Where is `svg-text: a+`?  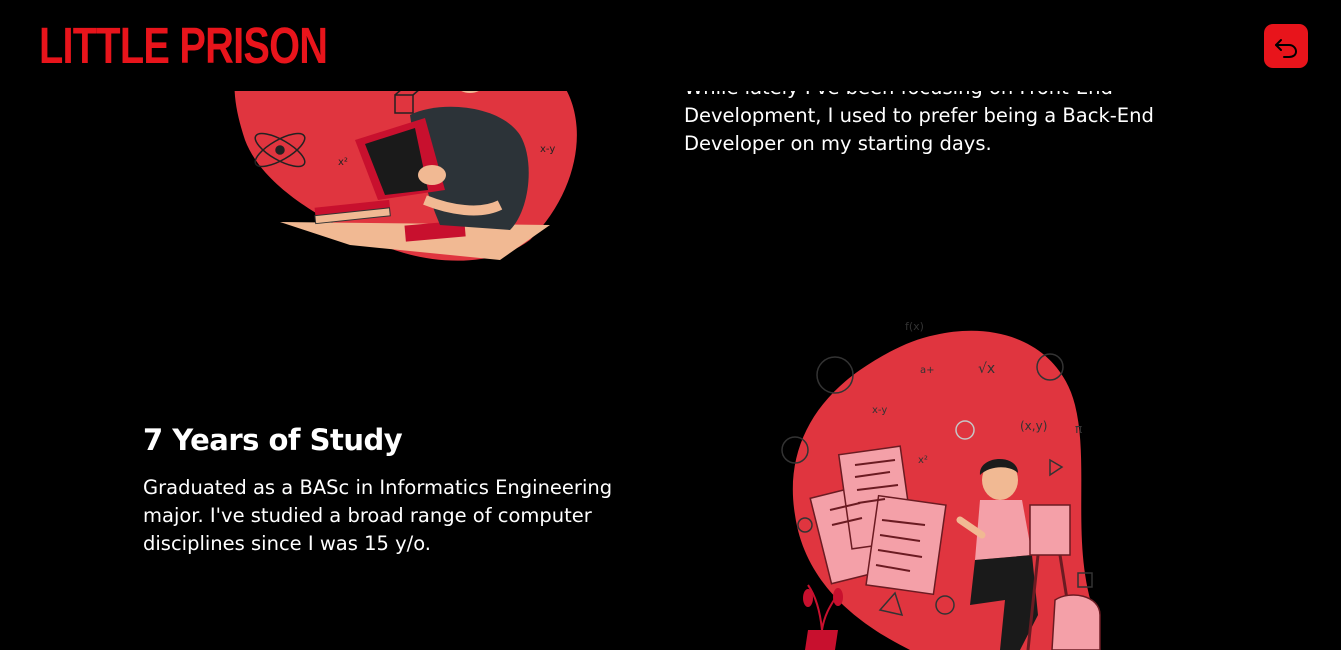
svg-text: a+ is located at coordinates (927, 370).